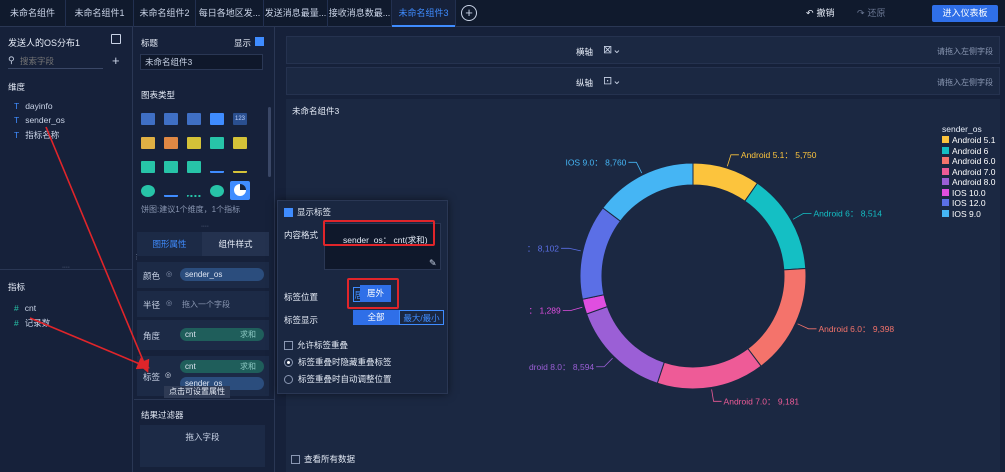 The width and height of the screenshot is (1005, 472). I want to click on x-axis-label: 横轴, so click(585, 52).